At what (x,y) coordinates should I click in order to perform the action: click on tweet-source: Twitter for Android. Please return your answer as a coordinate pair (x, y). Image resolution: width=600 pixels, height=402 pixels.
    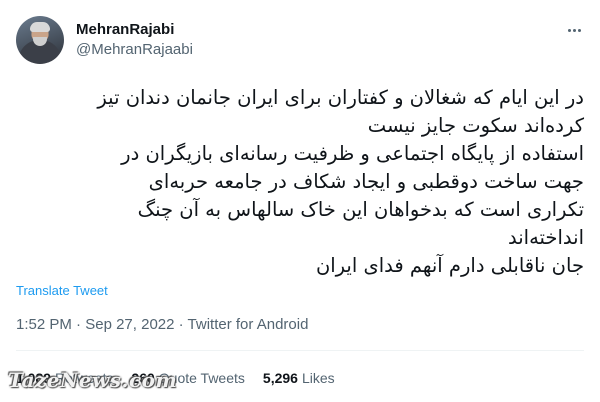
    Looking at the image, I should click on (248, 324).